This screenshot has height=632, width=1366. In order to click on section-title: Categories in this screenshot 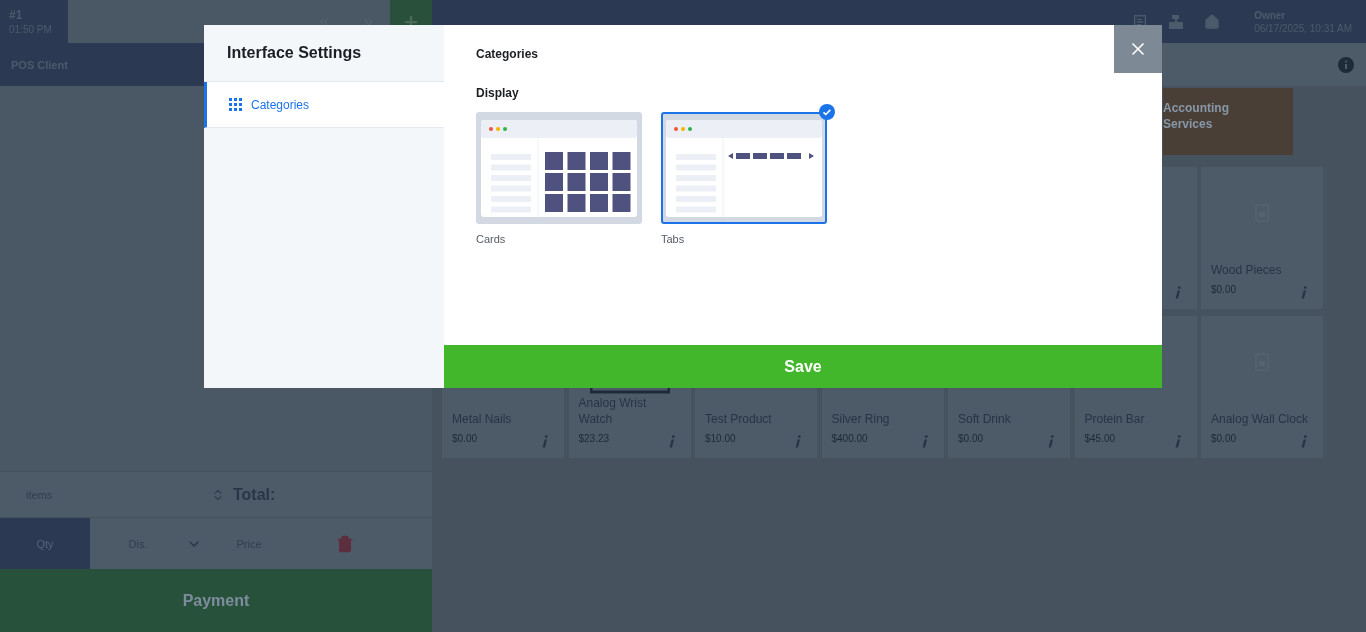, I will do `click(508, 54)`.